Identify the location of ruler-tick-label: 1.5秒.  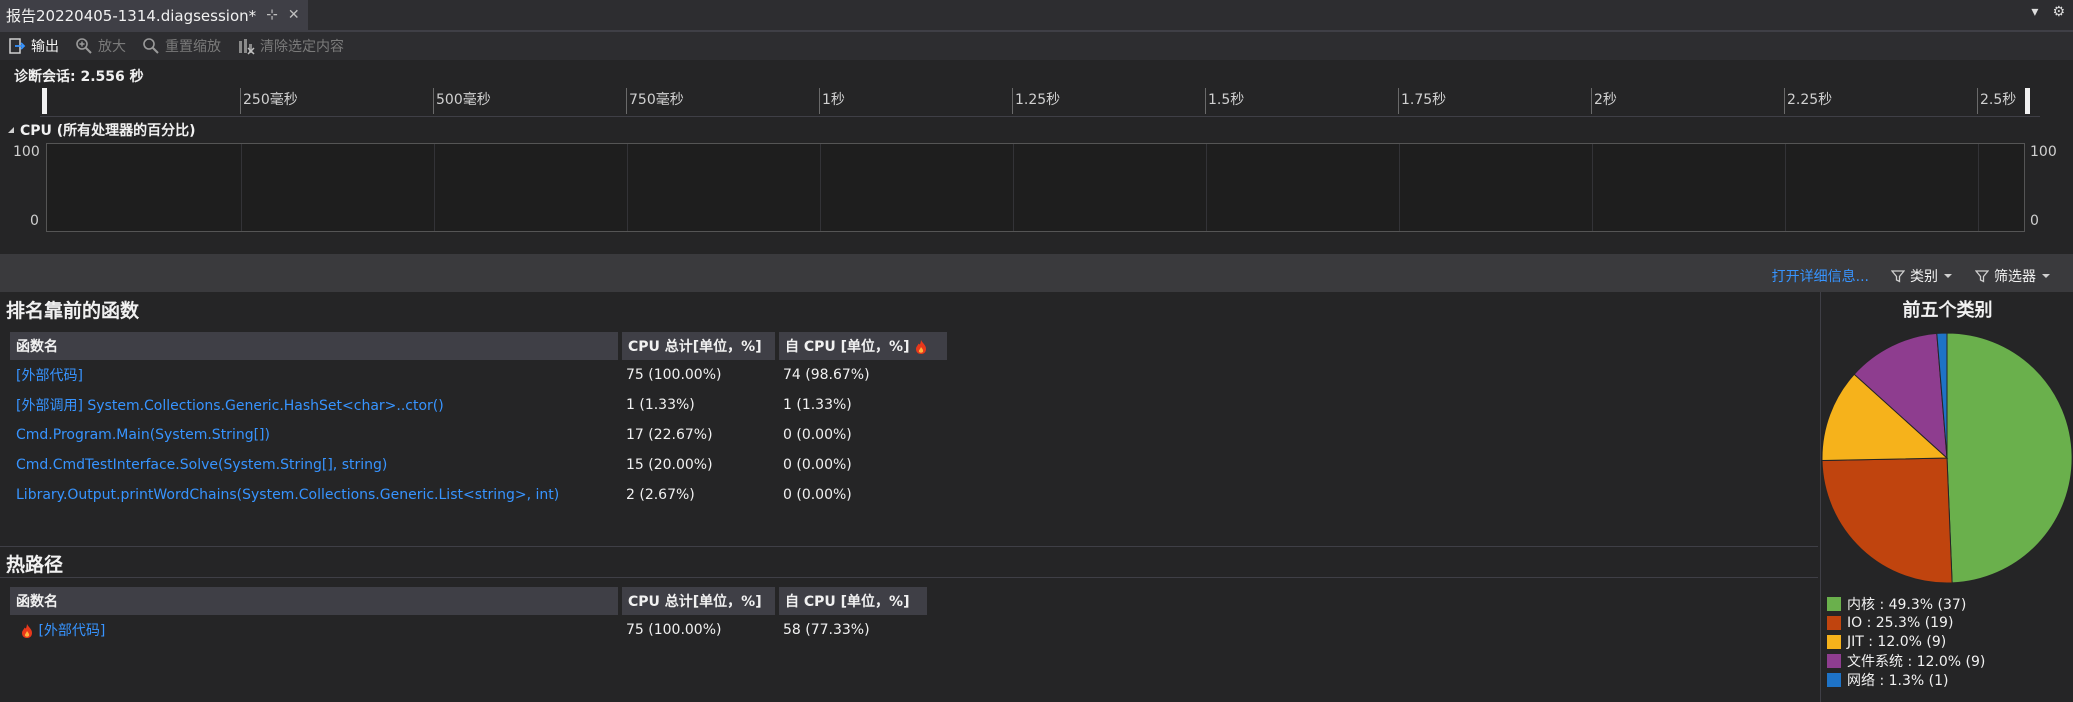
(1226, 100).